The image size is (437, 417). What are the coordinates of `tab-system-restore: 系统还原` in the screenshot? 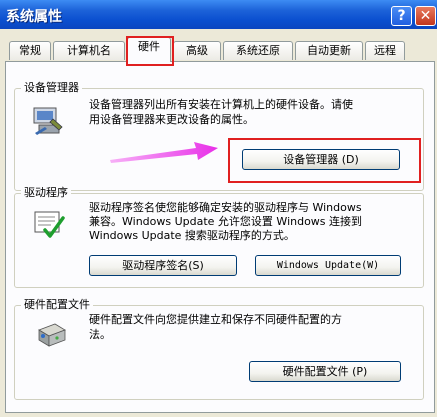 It's located at (258, 50).